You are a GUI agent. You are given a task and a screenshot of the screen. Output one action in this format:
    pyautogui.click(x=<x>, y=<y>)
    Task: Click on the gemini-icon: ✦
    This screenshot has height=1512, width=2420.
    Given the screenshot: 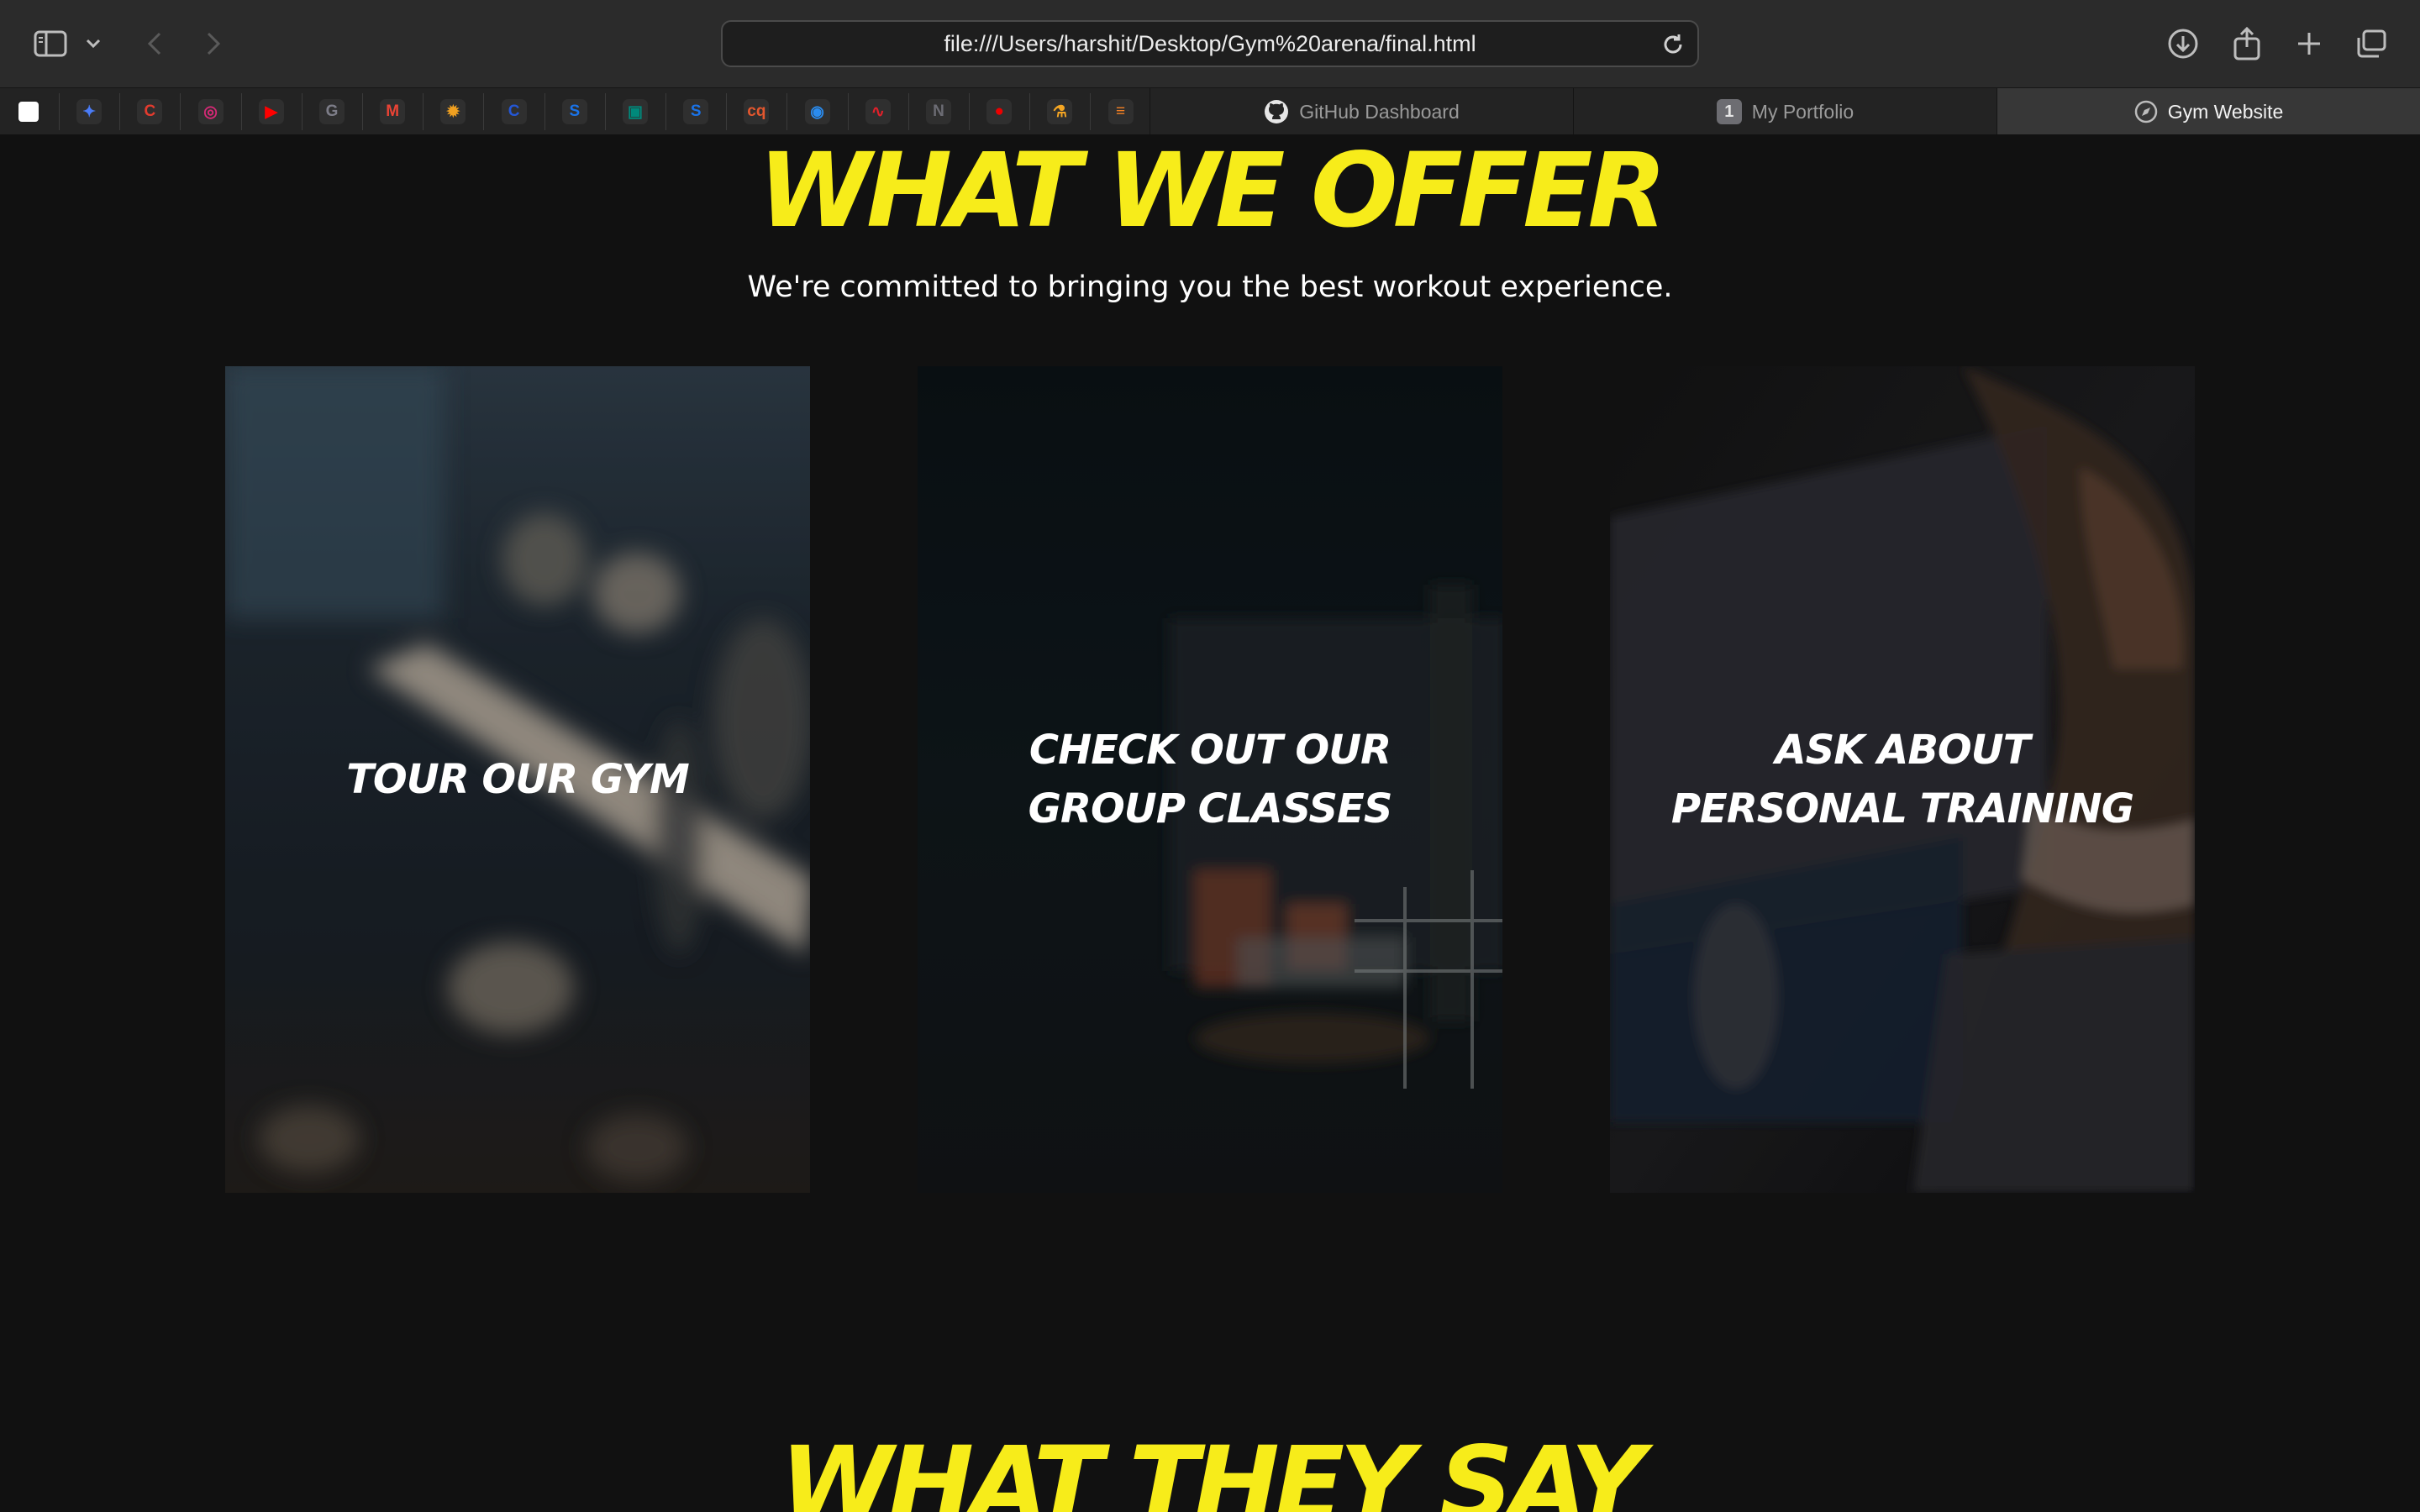 What is the action you would take?
    pyautogui.click(x=90, y=111)
    